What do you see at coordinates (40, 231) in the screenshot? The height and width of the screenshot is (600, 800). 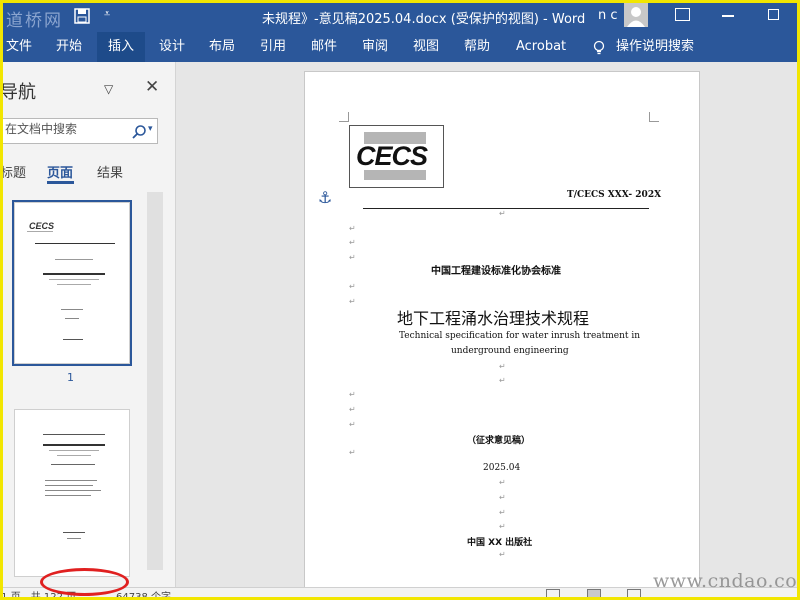 I see `thumb-logo-bar` at bounding box center [40, 231].